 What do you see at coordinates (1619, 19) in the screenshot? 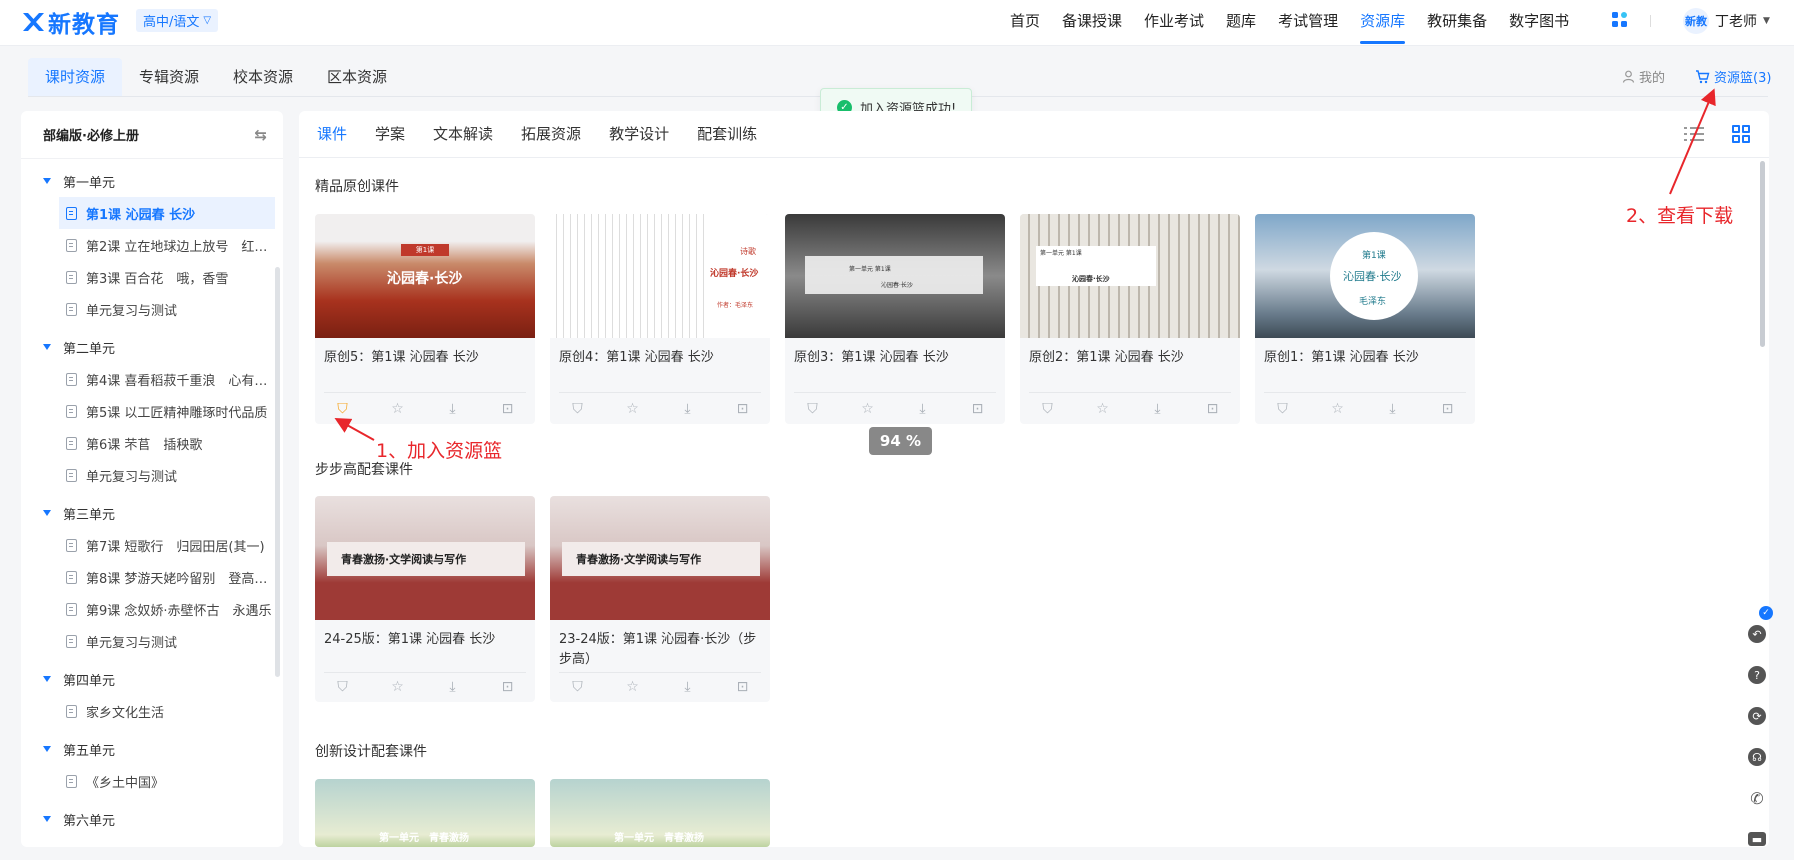
I see `apps-grid-icon` at bounding box center [1619, 19].